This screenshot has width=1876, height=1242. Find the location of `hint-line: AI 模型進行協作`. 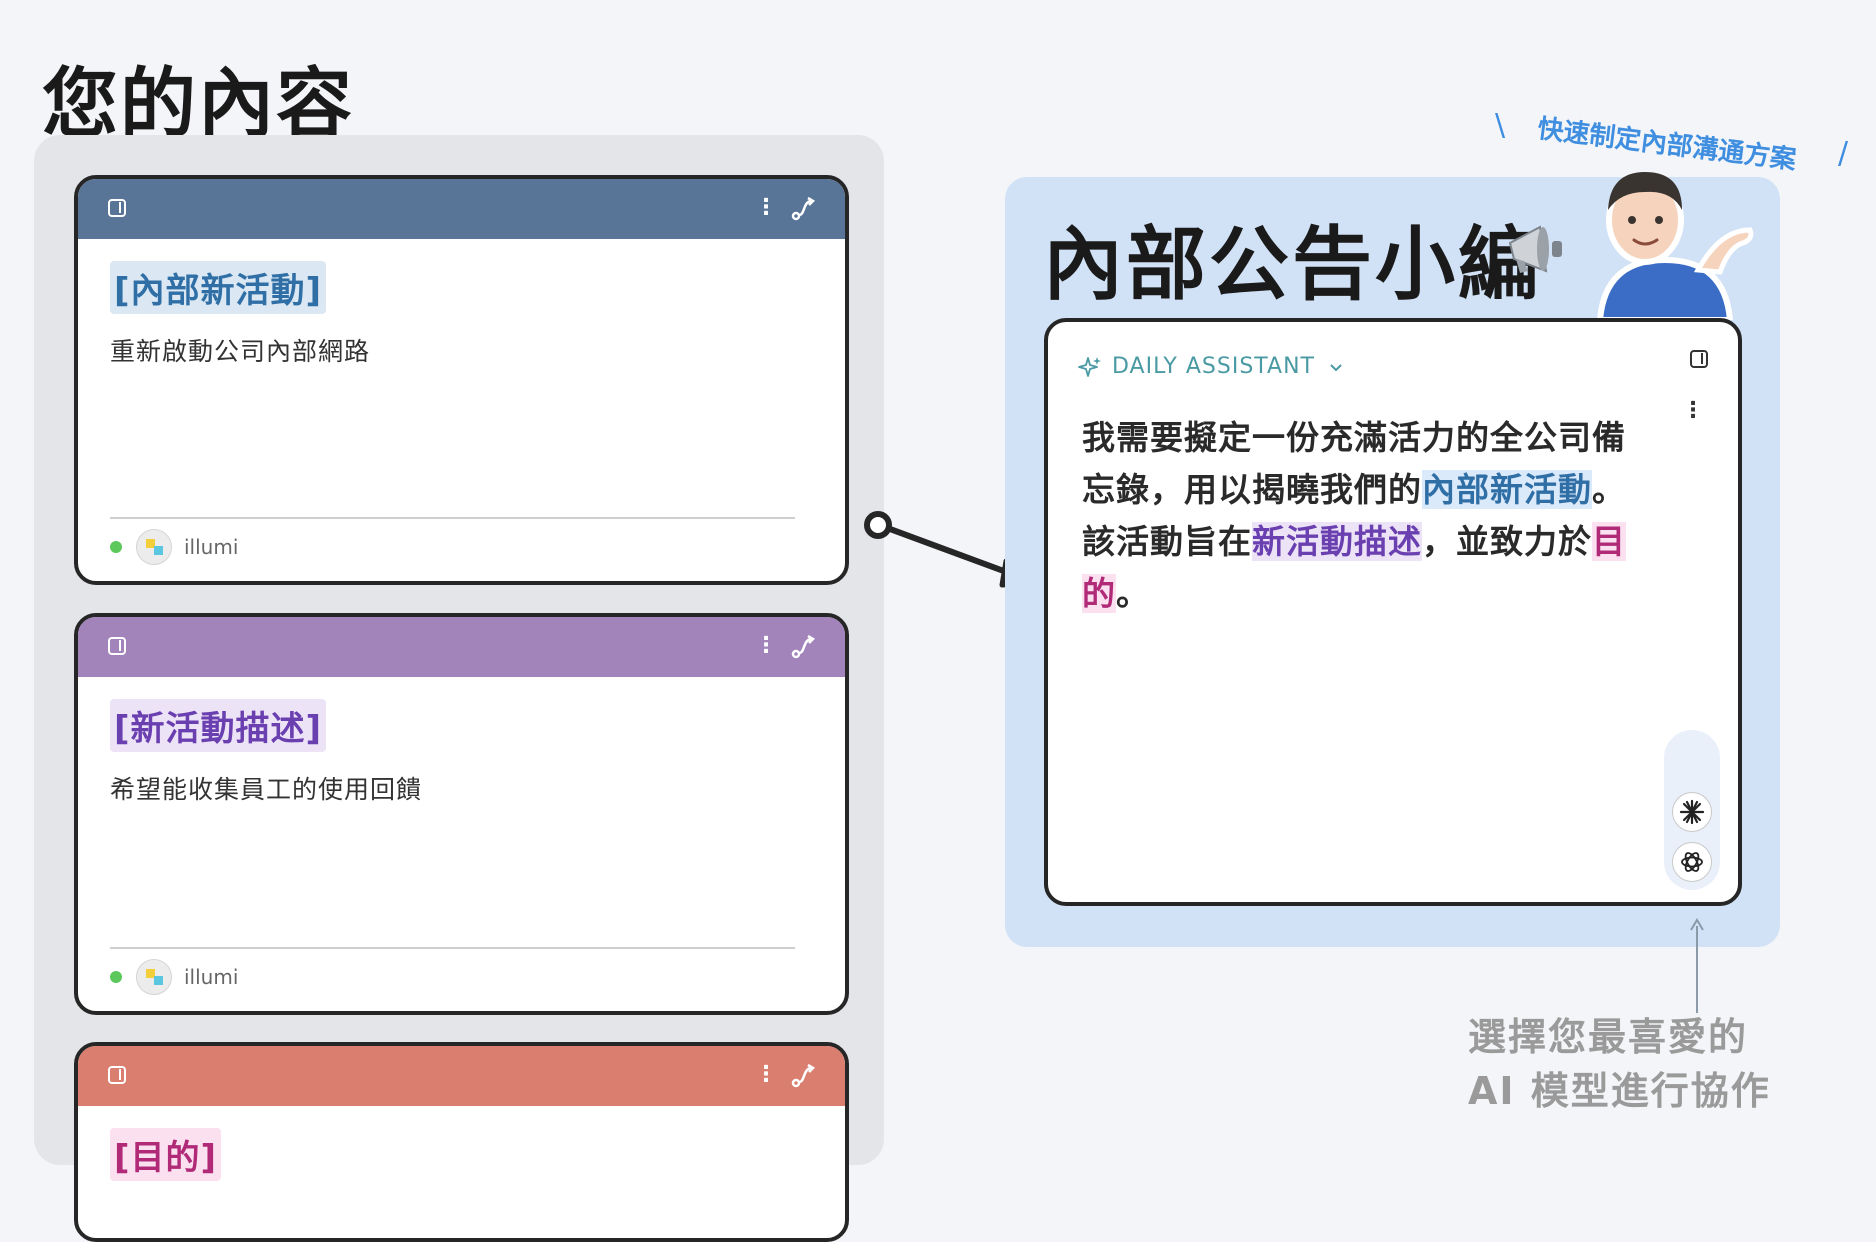

hint-line: AI 模型進行協作 is located at coordinates (1619, 1091).